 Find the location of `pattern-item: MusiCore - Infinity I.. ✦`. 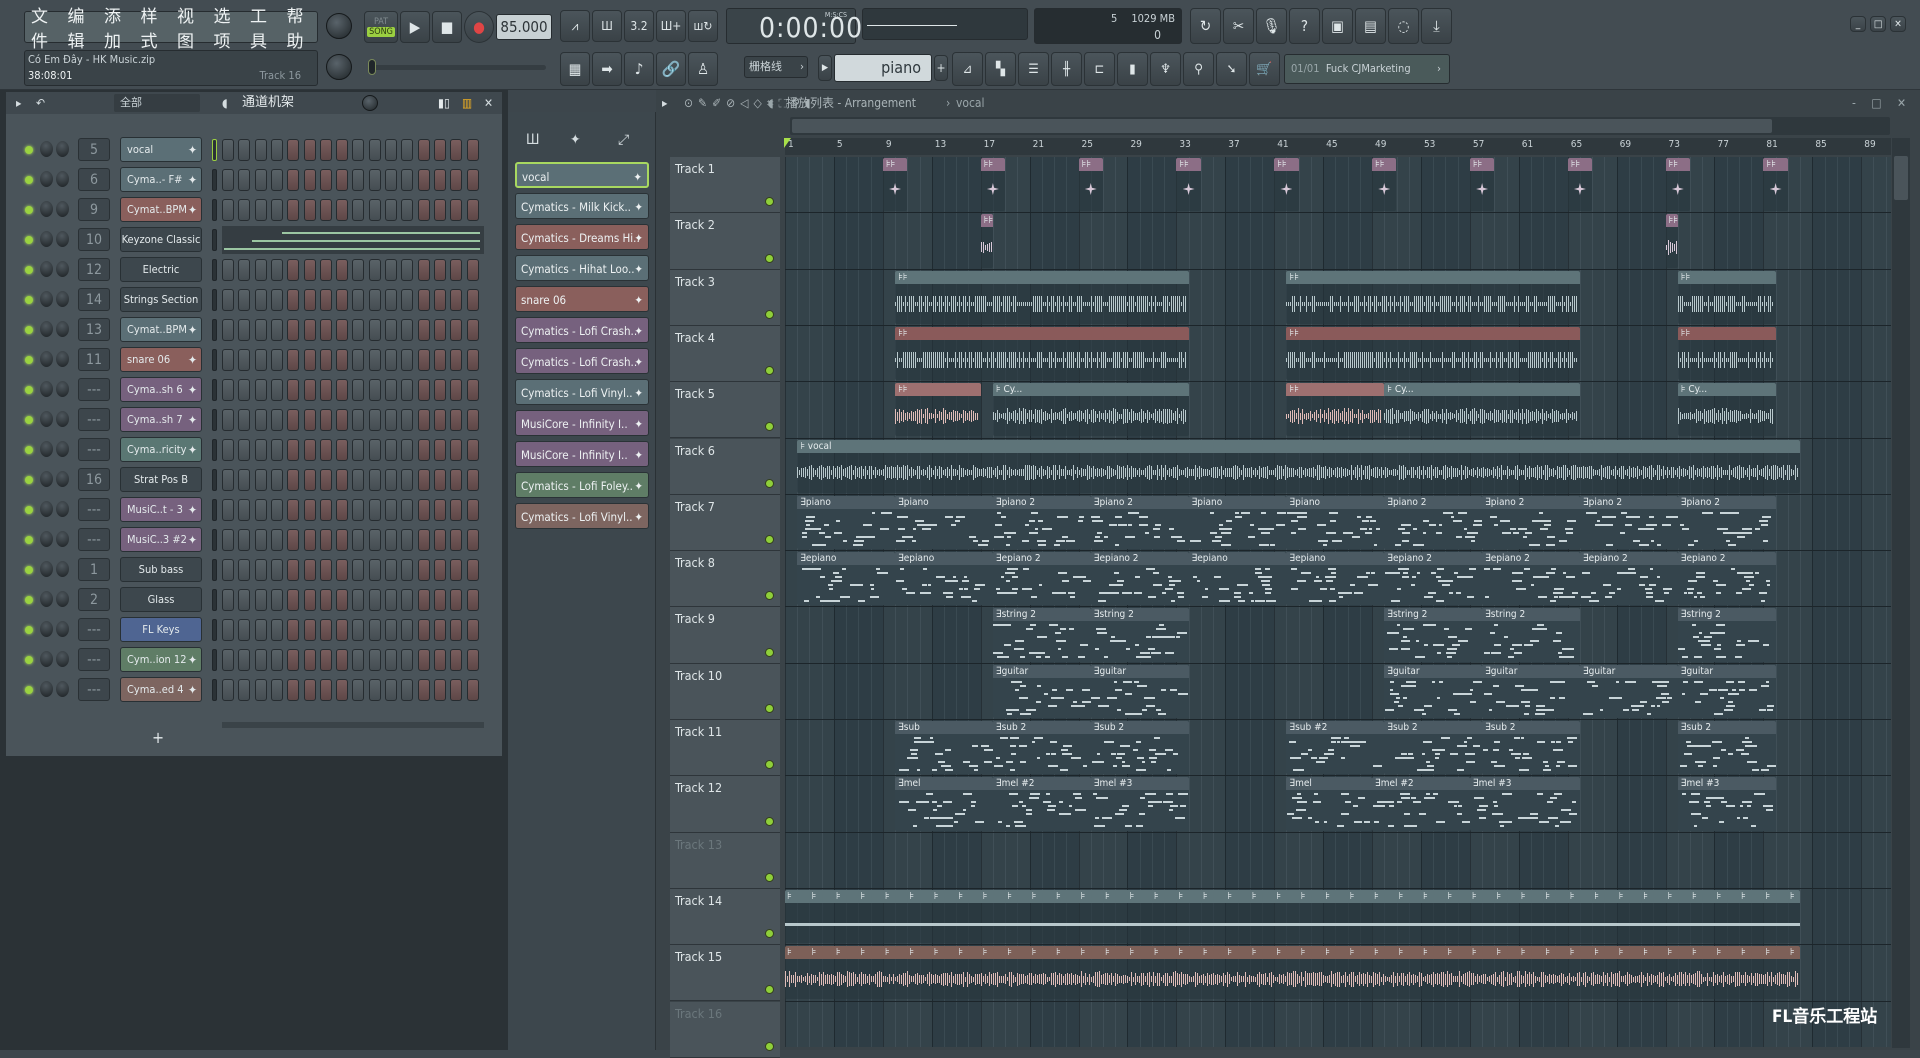

pattern-item: MusiCore - Infinity I.. ✦ is located at coordinates (582, 423).